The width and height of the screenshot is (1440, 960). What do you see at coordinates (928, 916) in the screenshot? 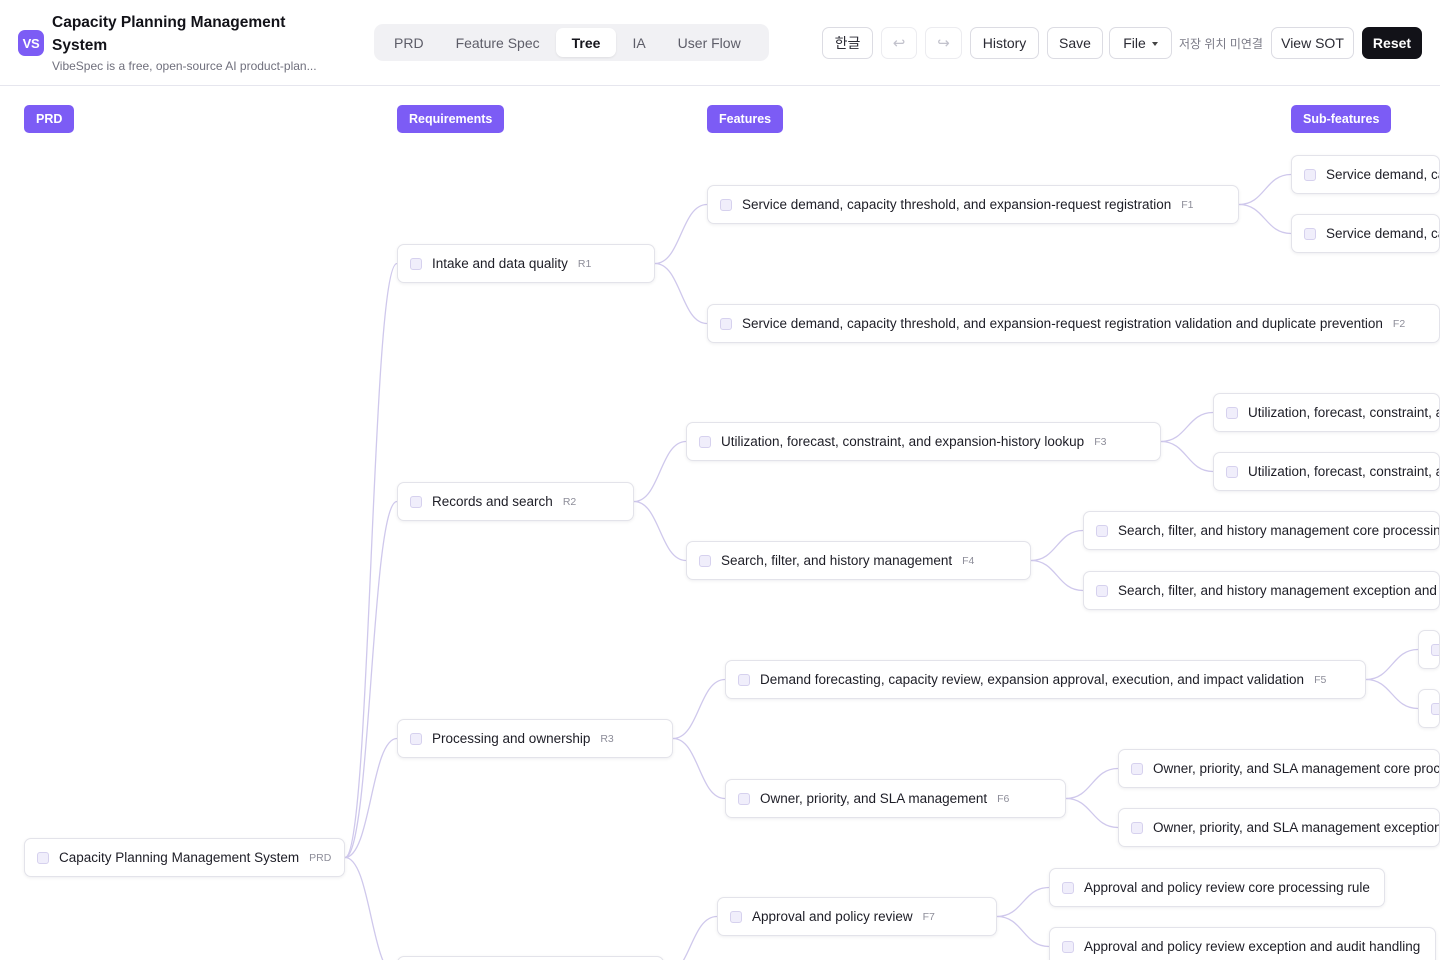
I see `node-code: F7` at bounding box center [928, 916].